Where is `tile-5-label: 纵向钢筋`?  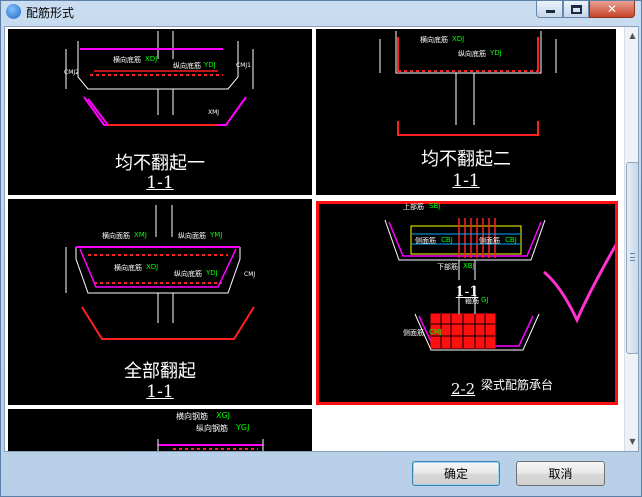 tile-5-label: 纵向钢筋 is located at coordinates (212, 428).